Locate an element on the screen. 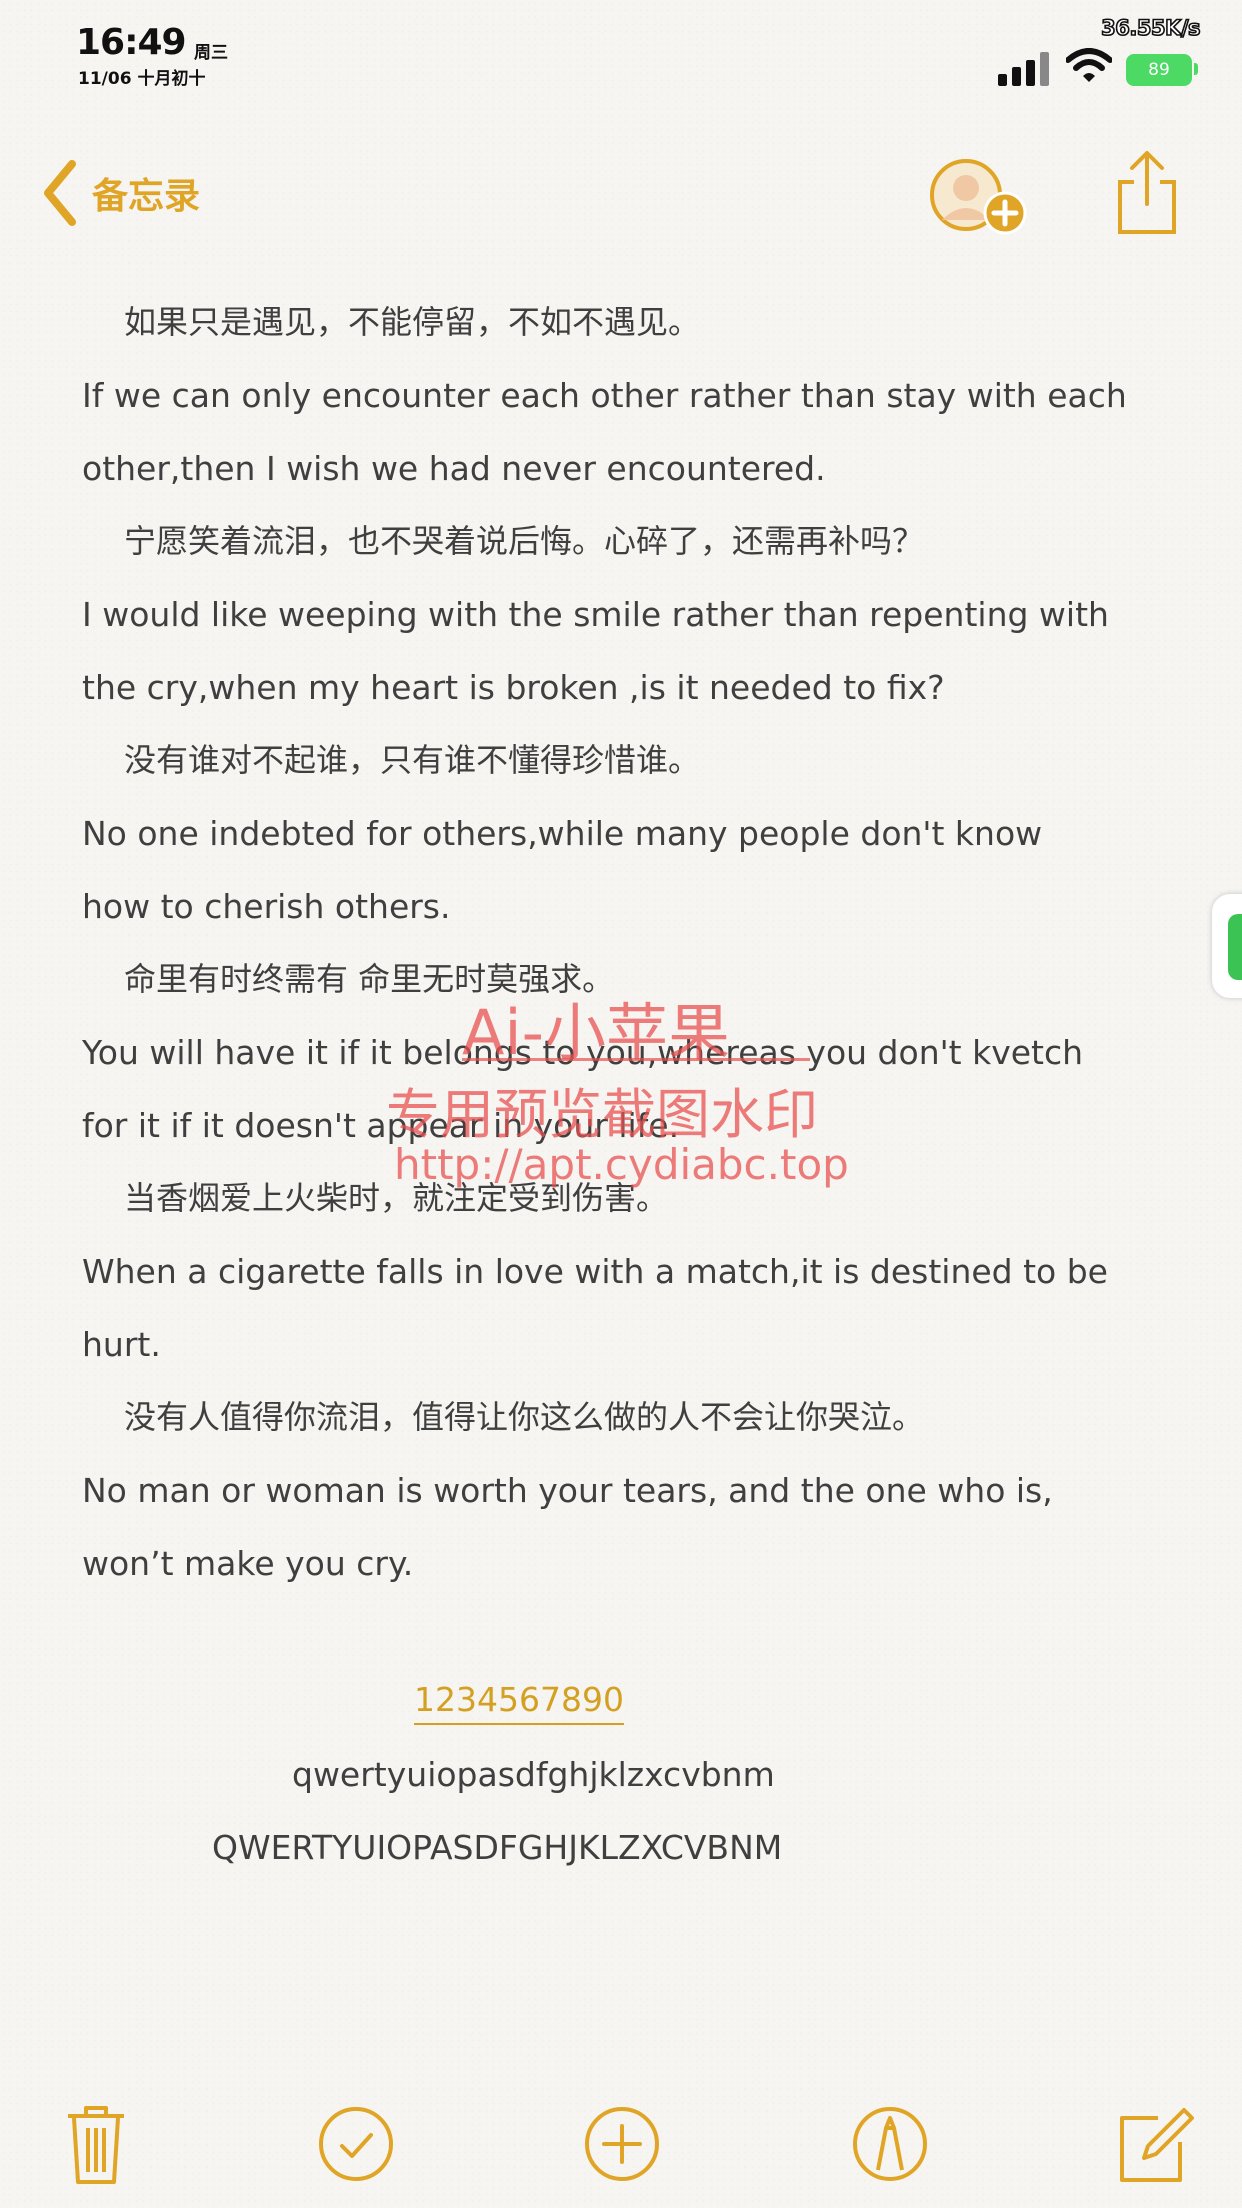 The image size is (1242, 2208). network-speed: 36.55K/s is located at coordinates (1150, 28).